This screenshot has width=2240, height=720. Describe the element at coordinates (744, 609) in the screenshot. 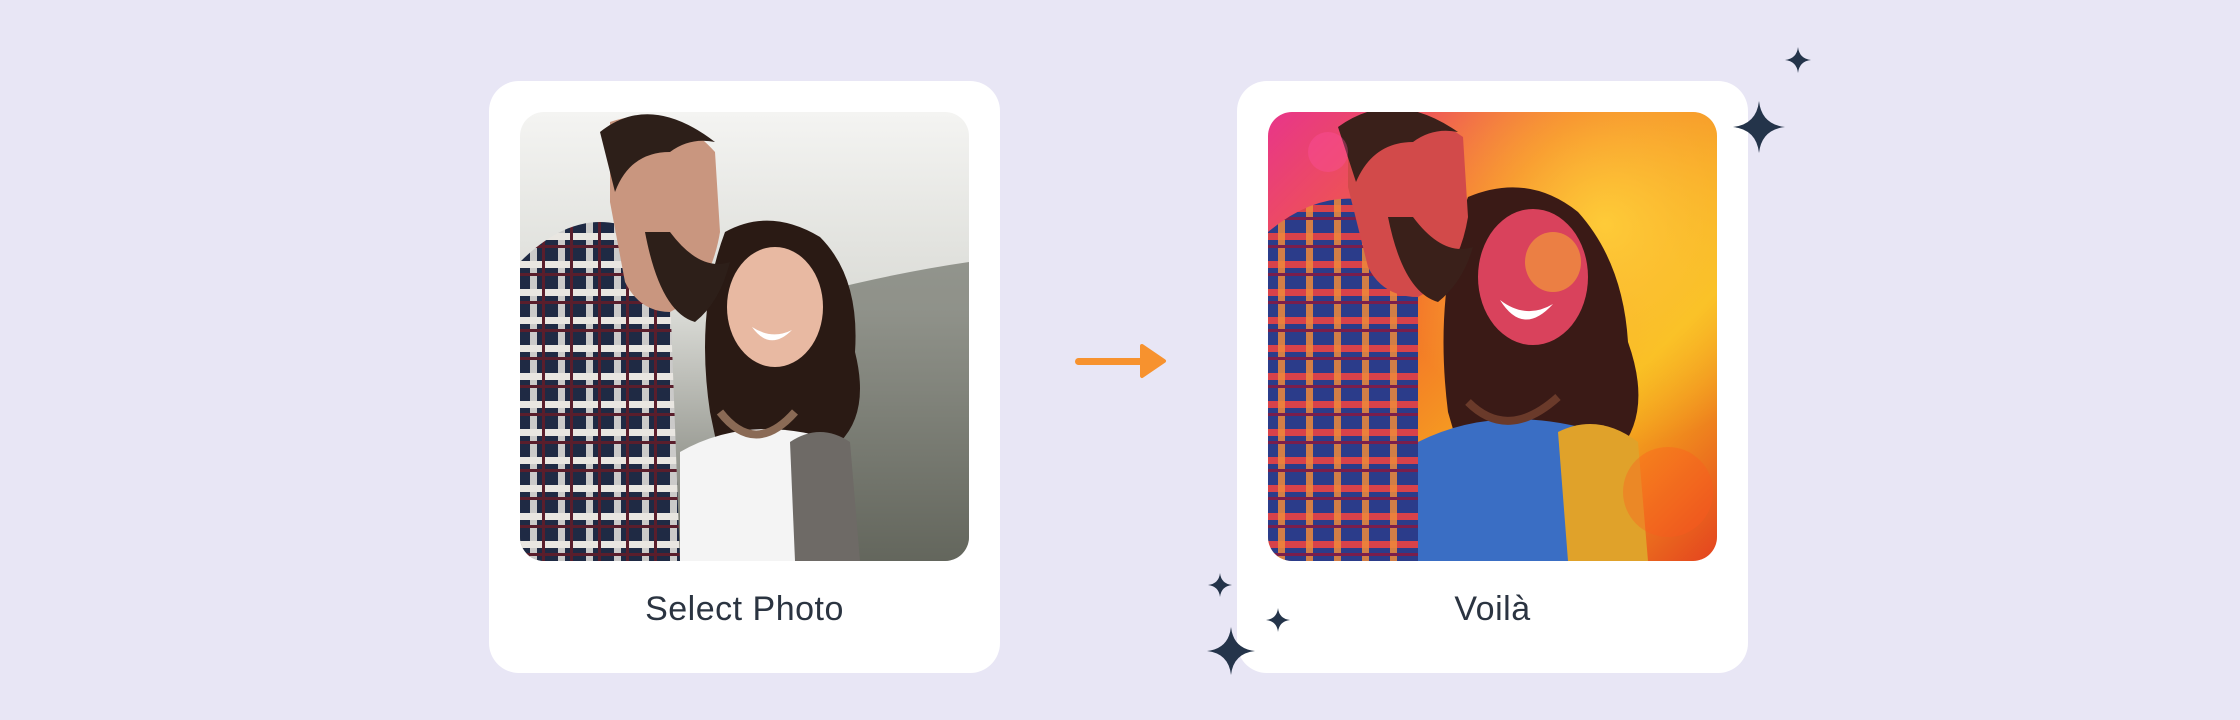

I see `select-photo-label: Select Photo` at that location.